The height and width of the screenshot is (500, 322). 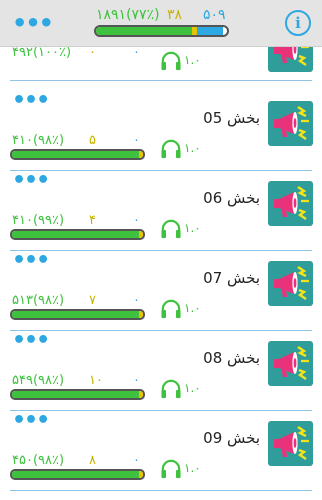 I want to click on overall-progress-blue, so click(x=210, y=31).